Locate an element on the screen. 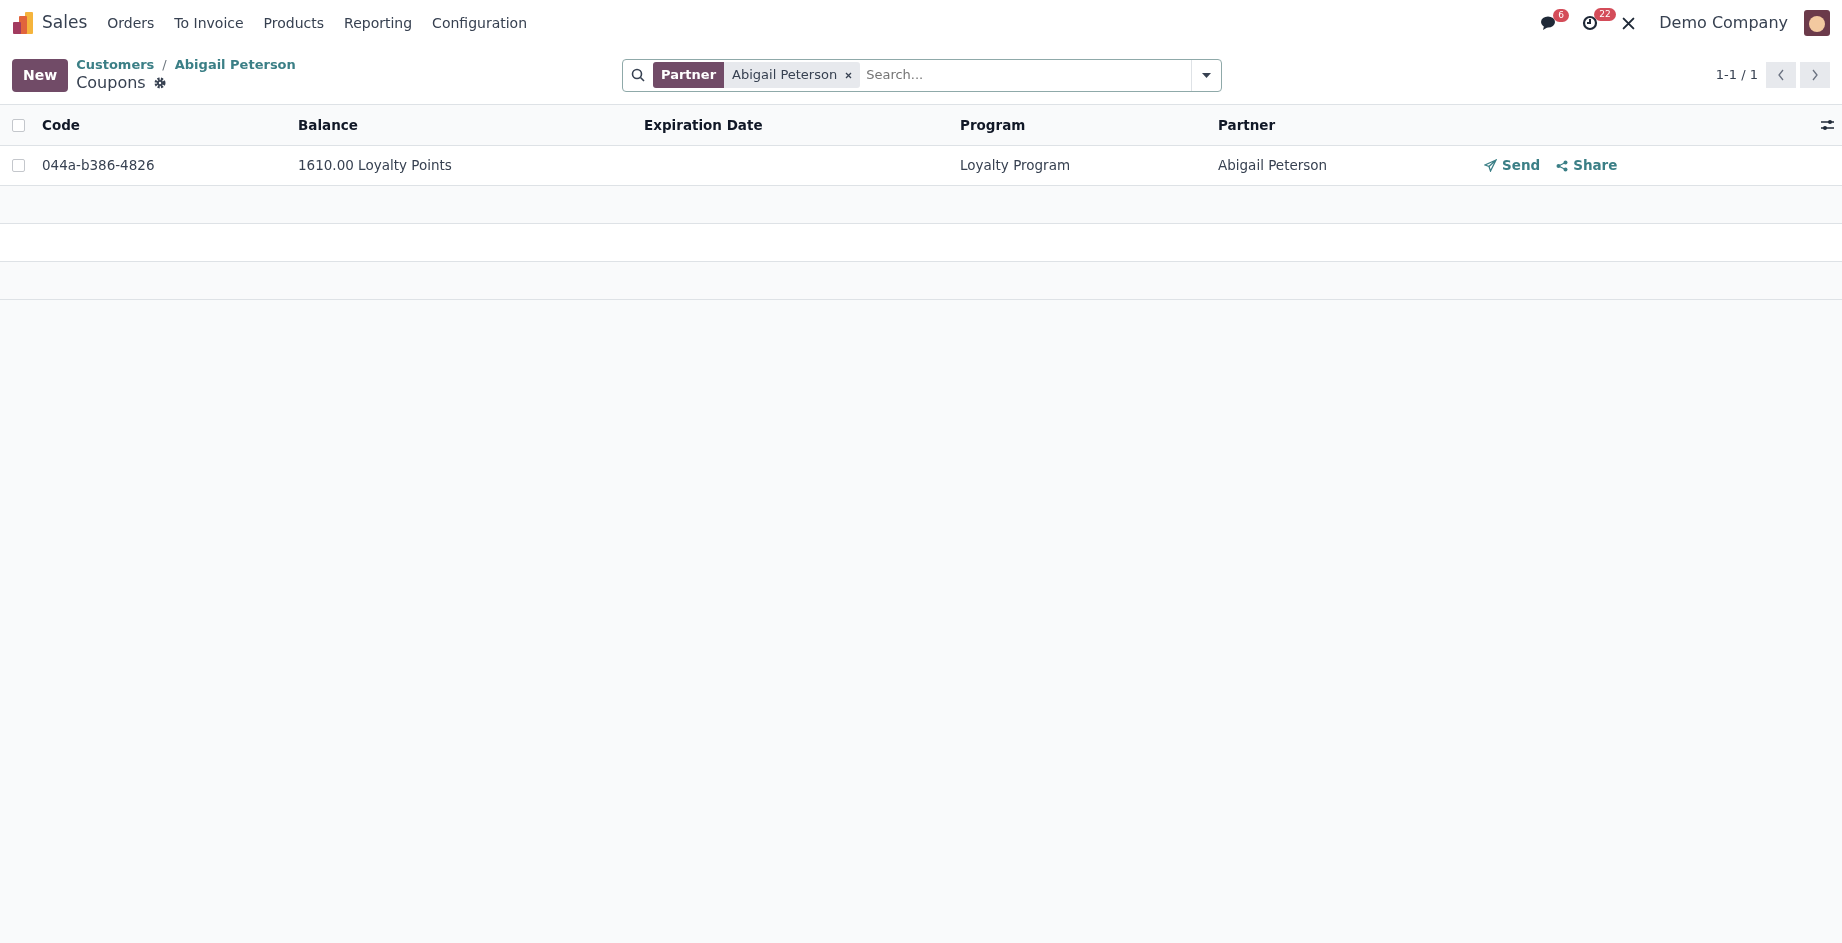 This screenshot has width=1842, height=943. avatar-icon is located at coordinates (1817, 23).